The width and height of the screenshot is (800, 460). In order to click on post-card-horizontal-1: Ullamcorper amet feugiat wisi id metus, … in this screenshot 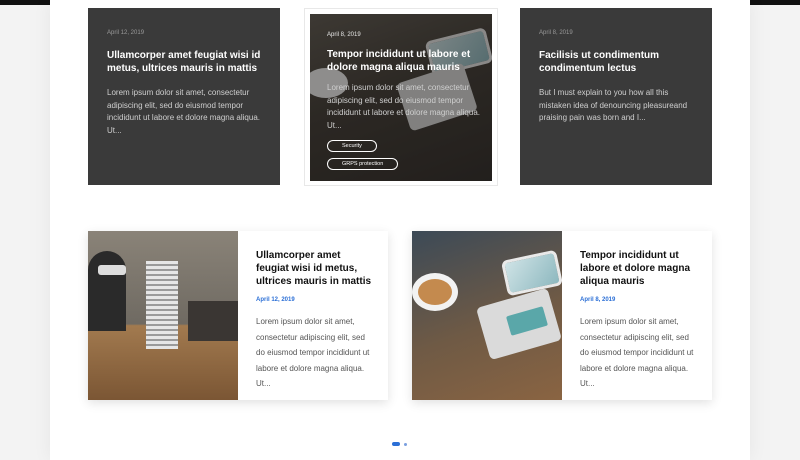, I will do `click(238, 315)`.